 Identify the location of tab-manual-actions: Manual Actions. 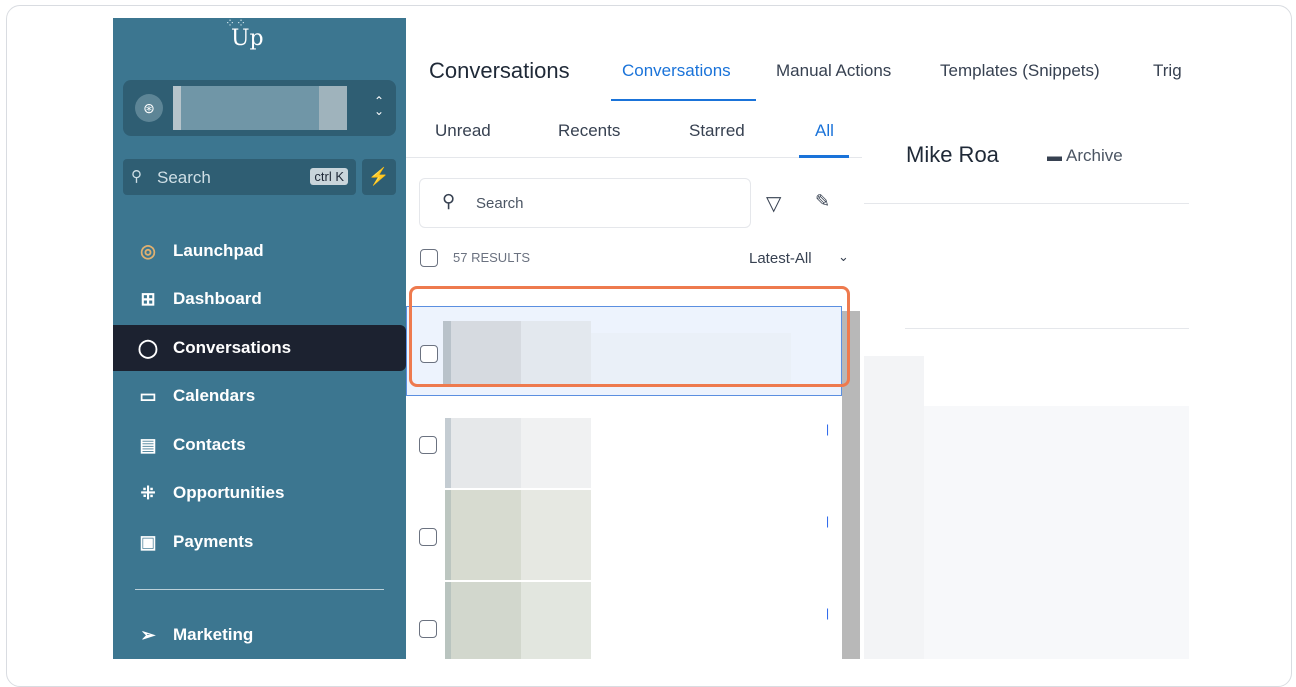
(833, 71).